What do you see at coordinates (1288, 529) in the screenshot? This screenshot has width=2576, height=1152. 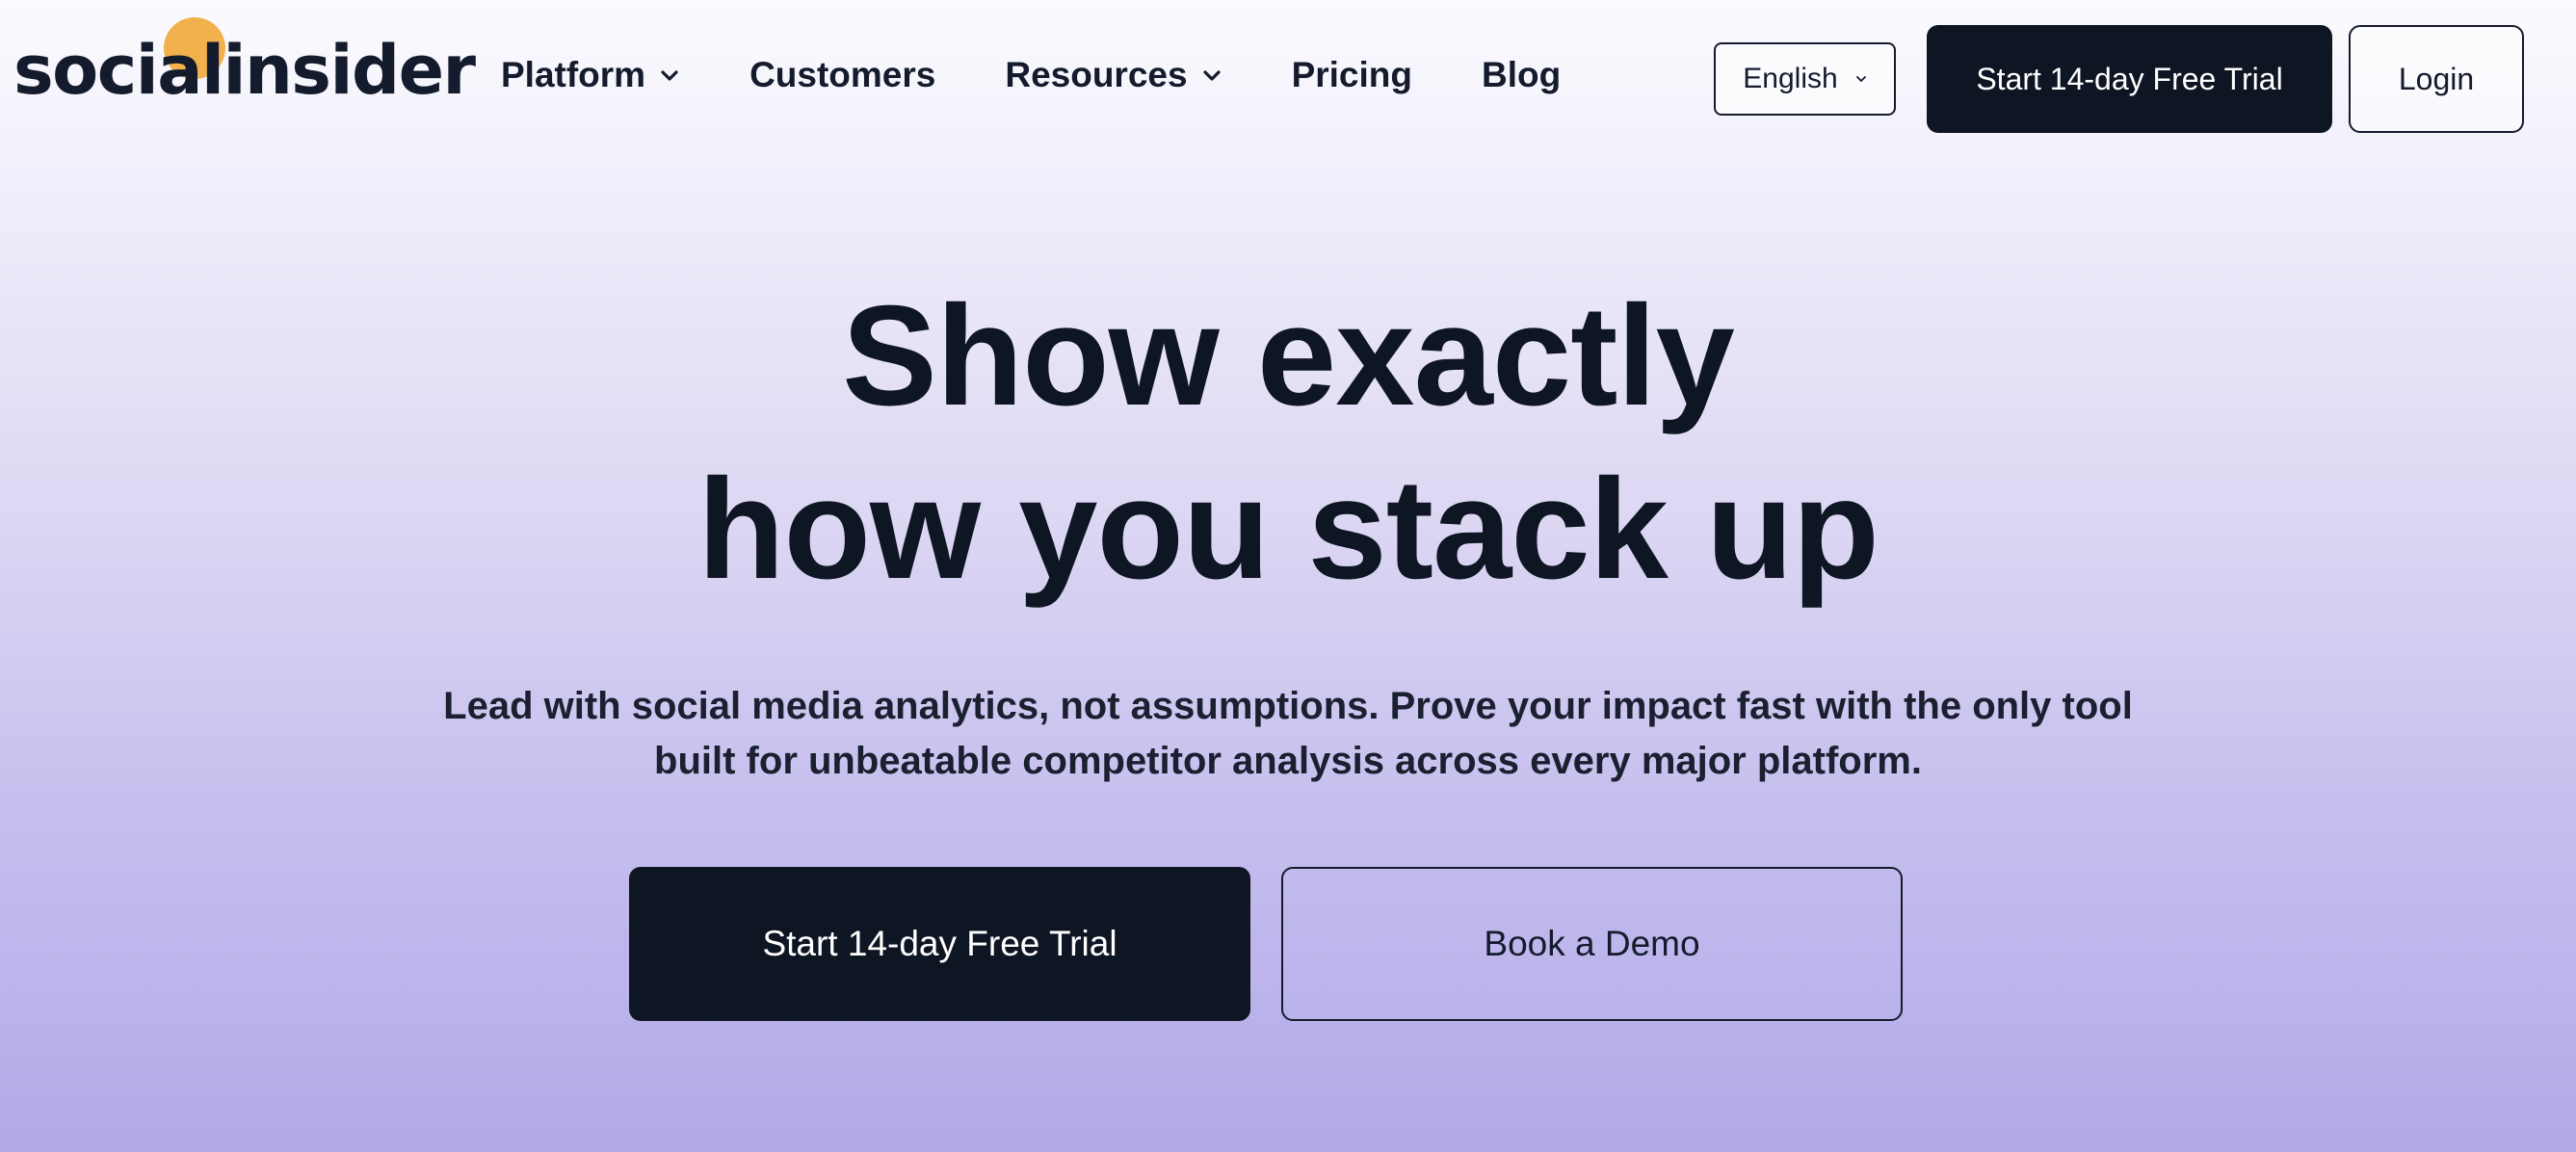 I see `hero-title-line-2: how you stack up` at bounding box center [1288, 529].